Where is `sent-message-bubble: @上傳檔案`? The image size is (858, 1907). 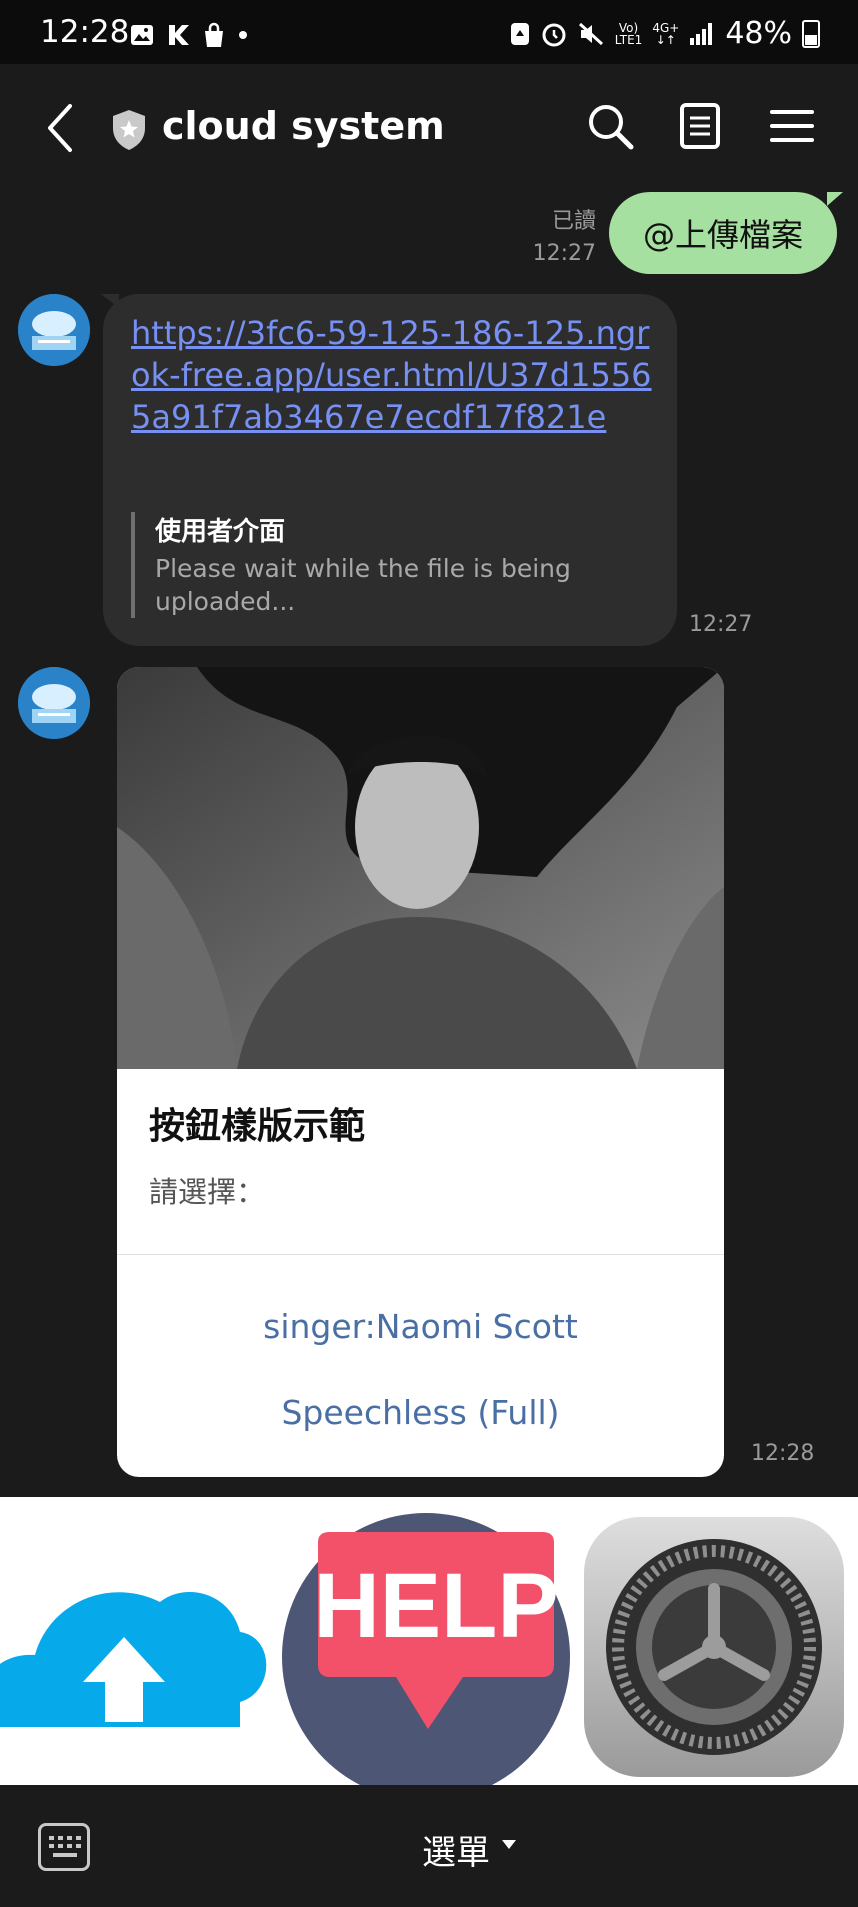
sent-message-bubble: @上傳檔案 is located at coordinates (726, 233).